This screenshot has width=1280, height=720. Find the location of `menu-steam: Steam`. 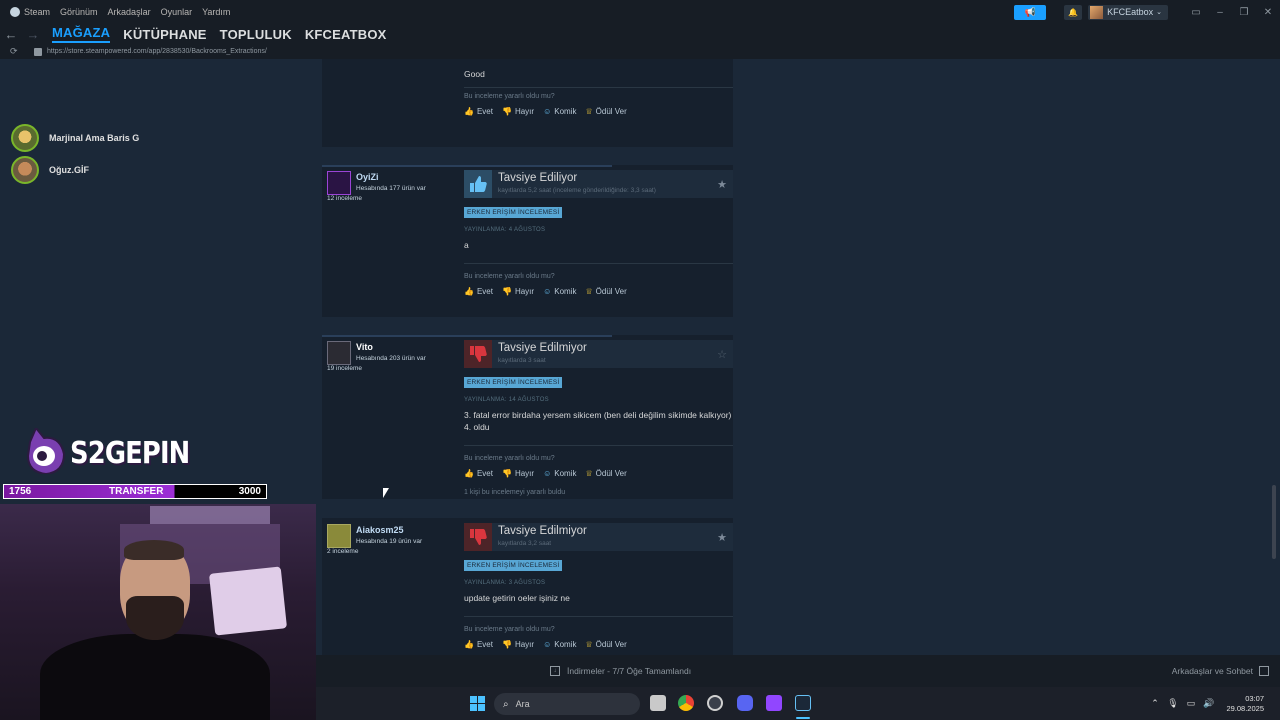

menu-steam: Steam is located at coordinates (37, 12).